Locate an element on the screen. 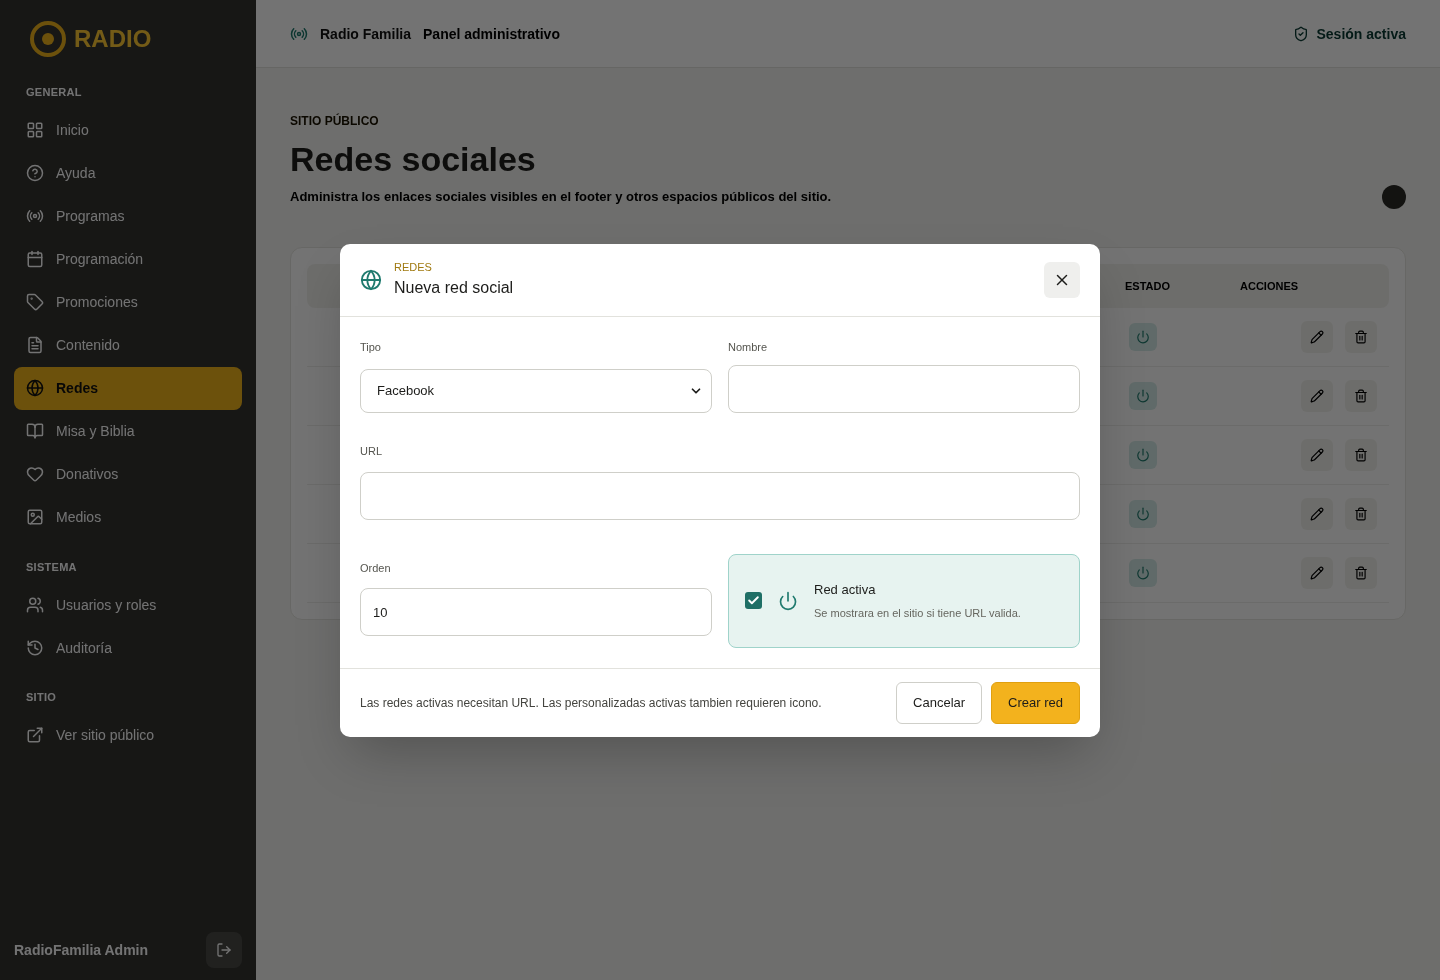  toggle-title: Red activa is located at coordinates (845, 589).